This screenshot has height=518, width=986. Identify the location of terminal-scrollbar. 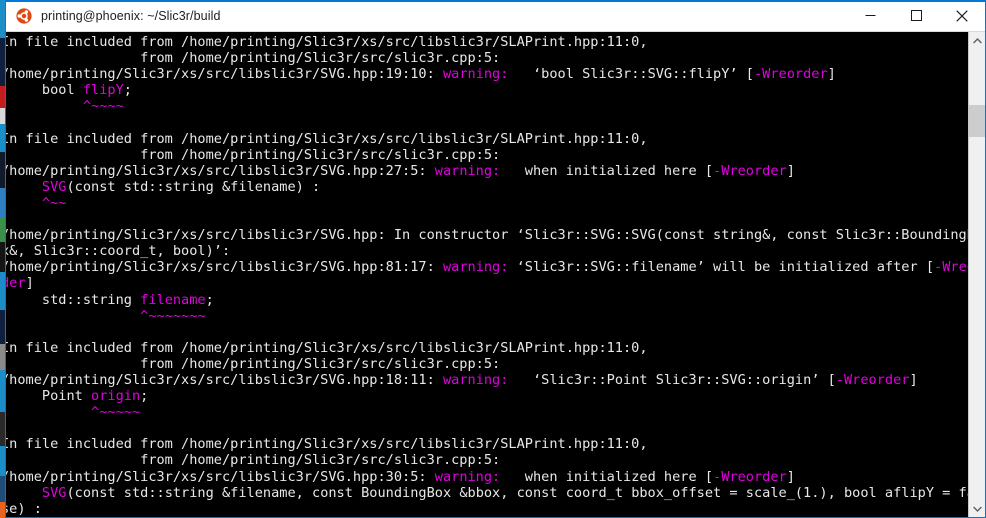
(976, 274).